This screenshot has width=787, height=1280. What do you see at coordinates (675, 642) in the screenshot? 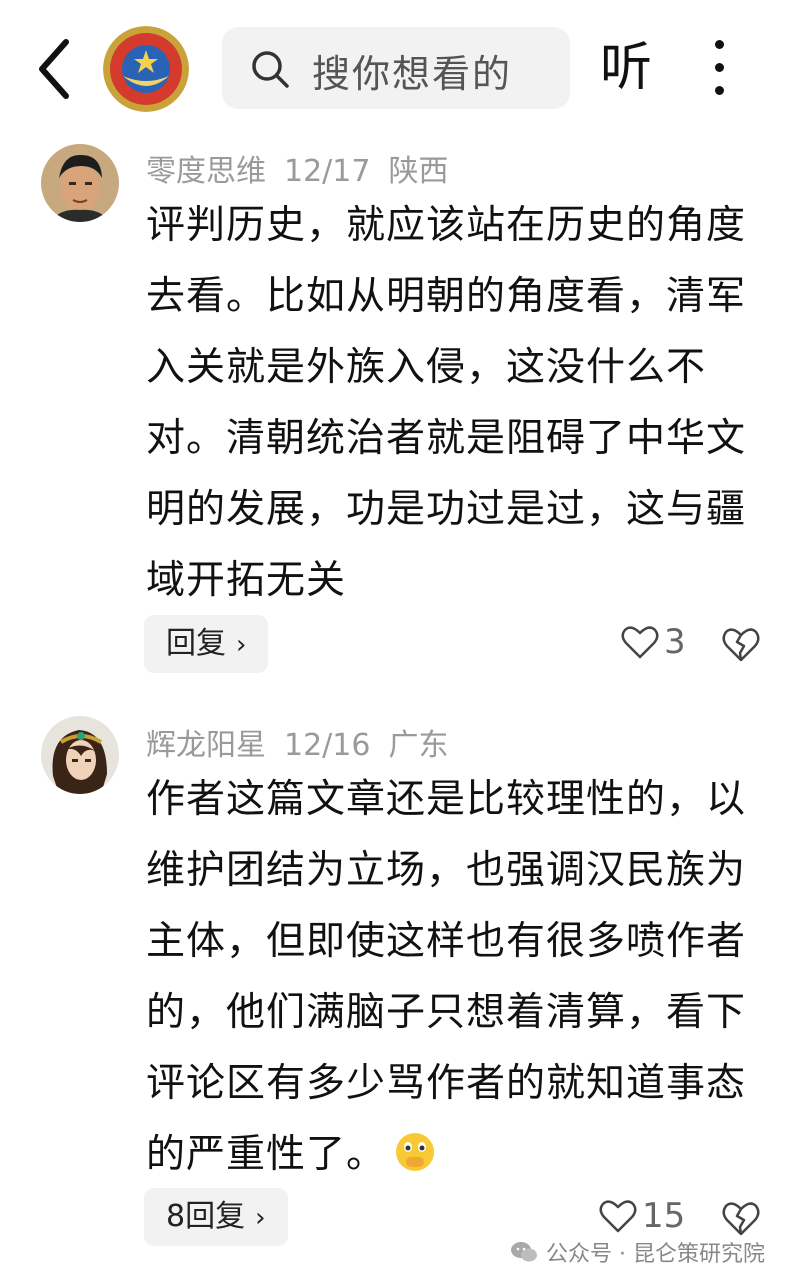
I see `like-count: 3` at bounding box center [675, 642].